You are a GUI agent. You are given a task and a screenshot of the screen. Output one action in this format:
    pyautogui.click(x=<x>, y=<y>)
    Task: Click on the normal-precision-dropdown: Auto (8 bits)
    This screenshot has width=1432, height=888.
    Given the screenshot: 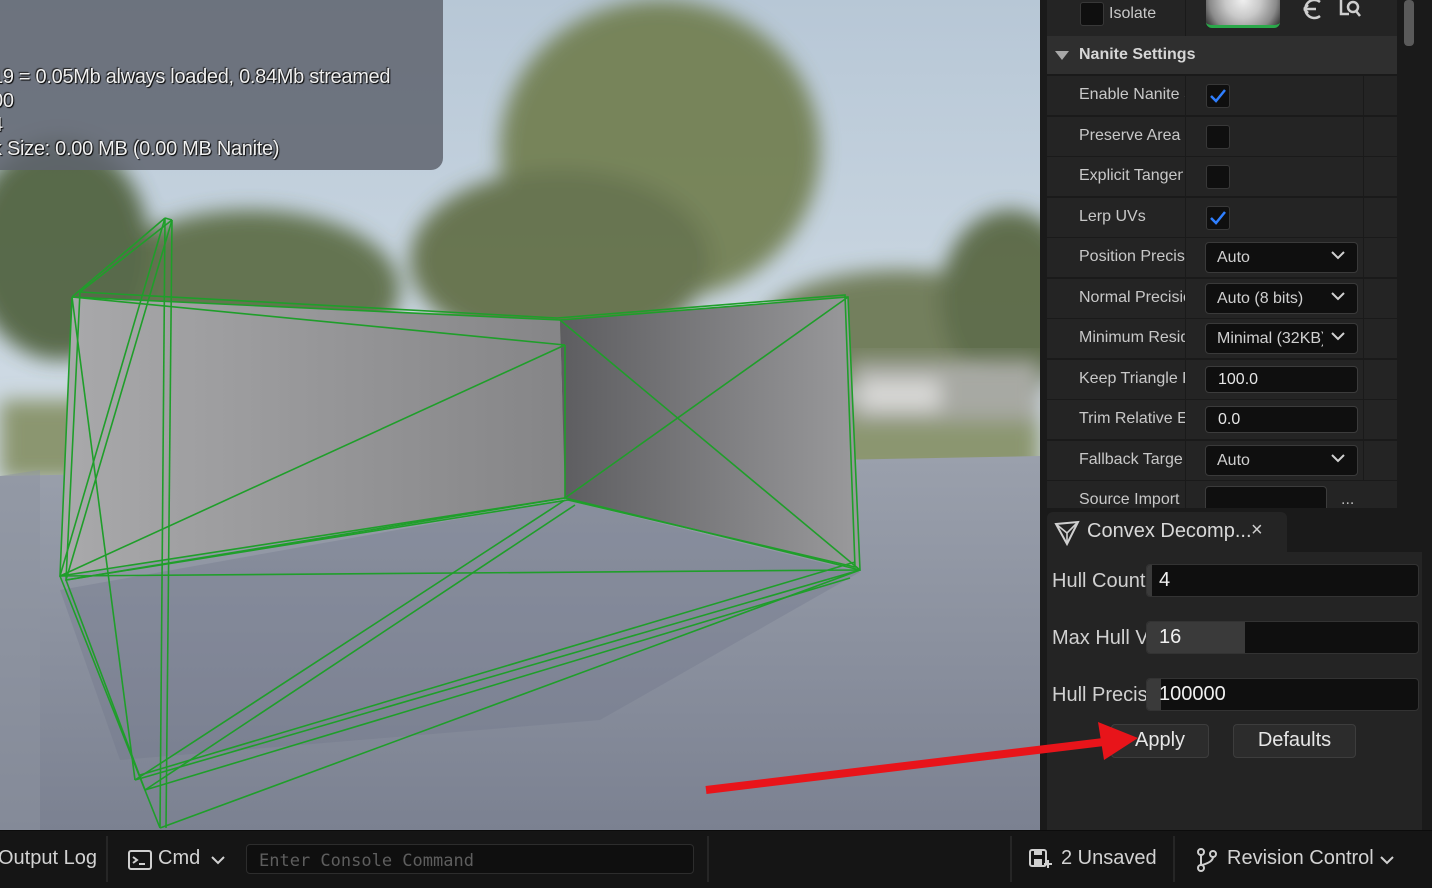 What is the action you would take?
    pyautogui.click(x=1281, y=298)
    